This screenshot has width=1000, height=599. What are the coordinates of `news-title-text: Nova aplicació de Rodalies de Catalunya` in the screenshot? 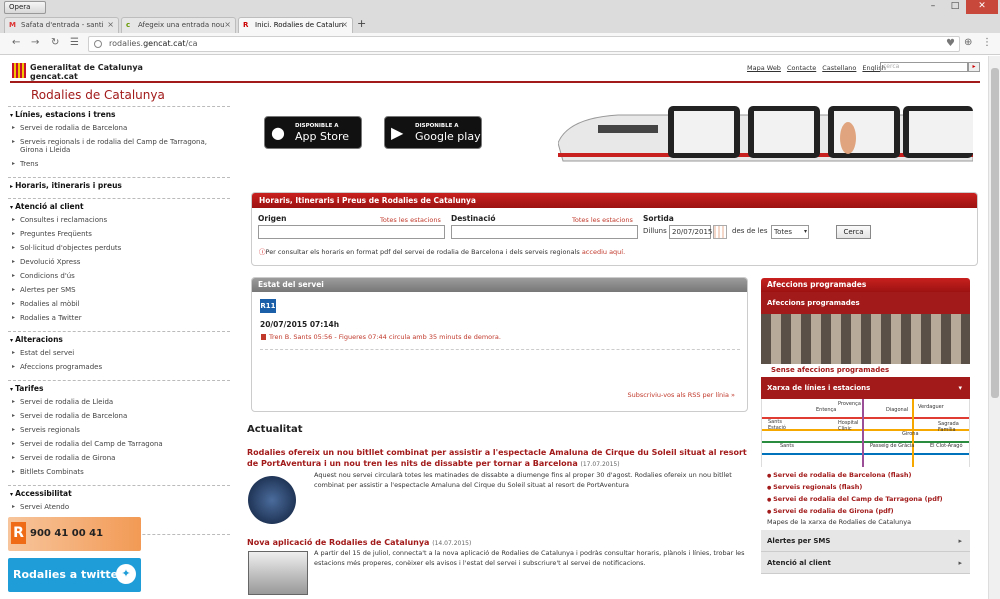 It's located at (338, 542).